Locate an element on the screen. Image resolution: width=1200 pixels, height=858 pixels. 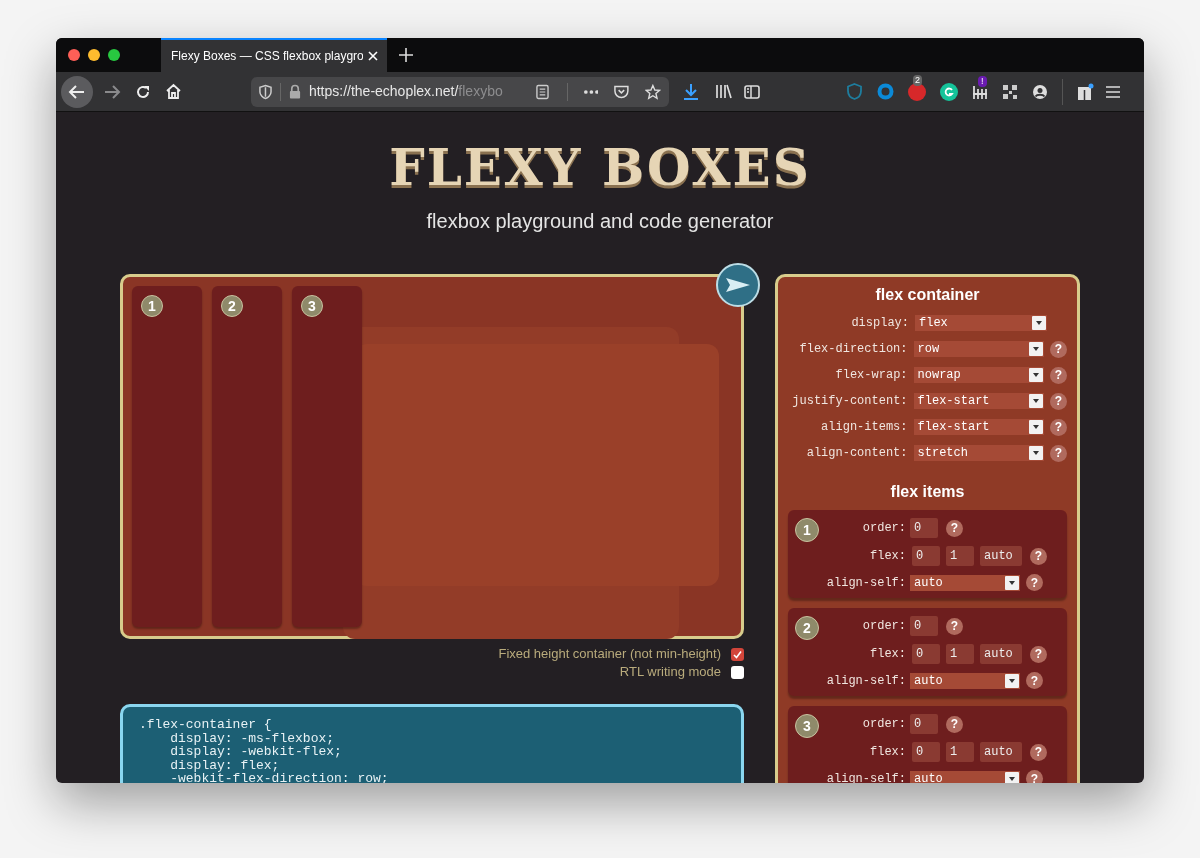
section-heading: flex items is located at coordinates (927, 492).